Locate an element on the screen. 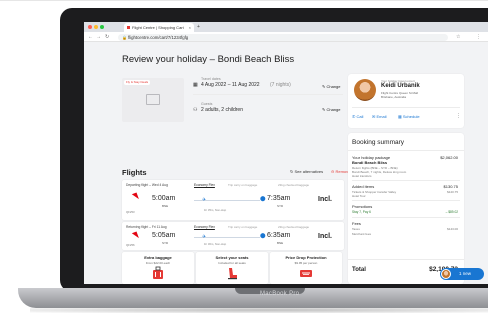 This screenshot has height=320, width=488. travel-dates-value: 4 Aug 2022 – 11 Aug 2022 is located at coordinates (230, 85).